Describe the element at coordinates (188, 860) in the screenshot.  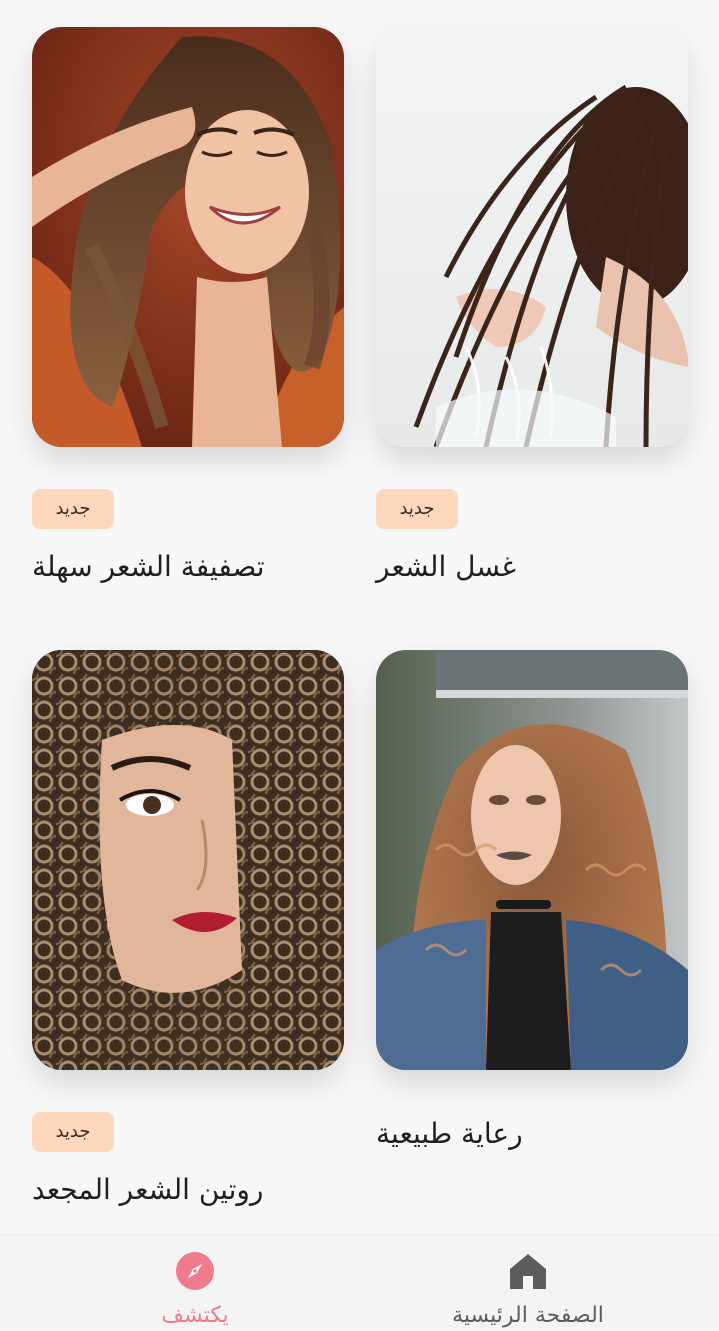
I see `card-image-curly-hair-portrait` at that location.